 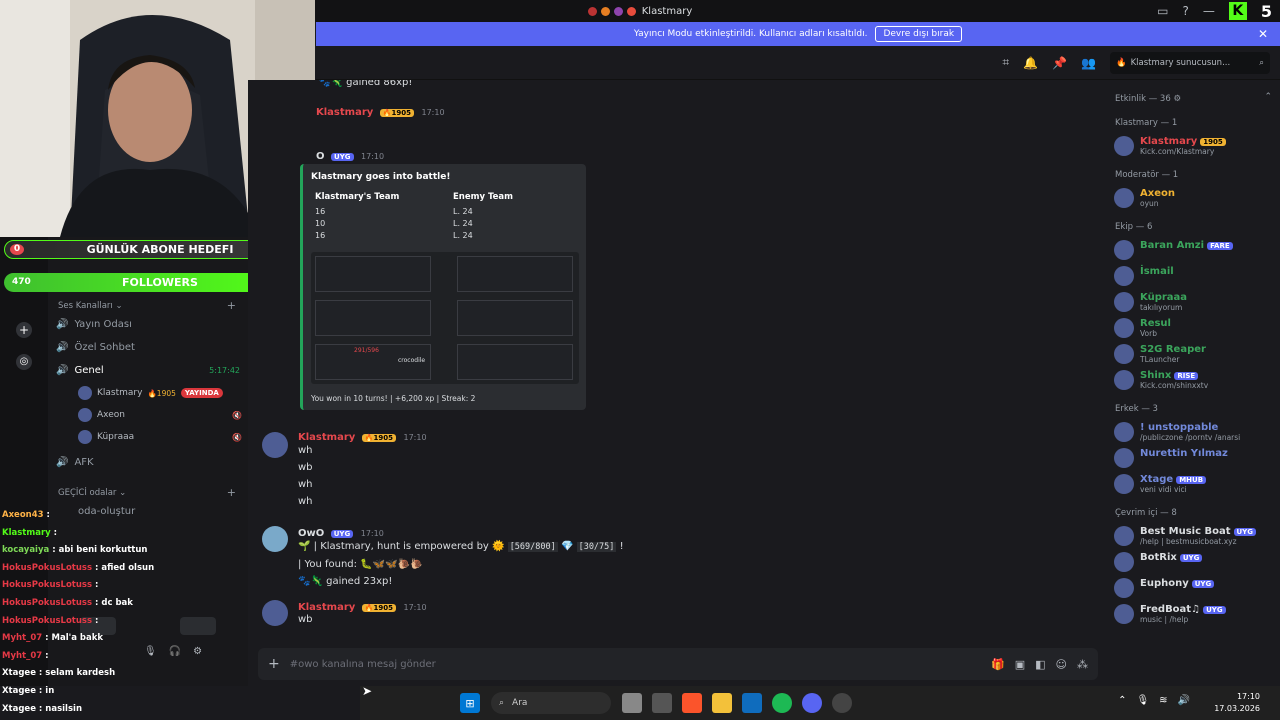 I want to click on member-item: Xtage MHUB veni vidi vici, so click(x=1160, y=483).